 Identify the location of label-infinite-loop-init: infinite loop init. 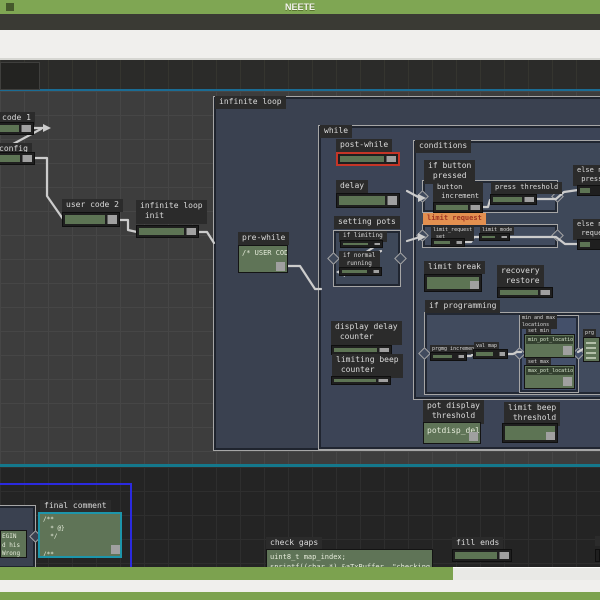
(171, 212).